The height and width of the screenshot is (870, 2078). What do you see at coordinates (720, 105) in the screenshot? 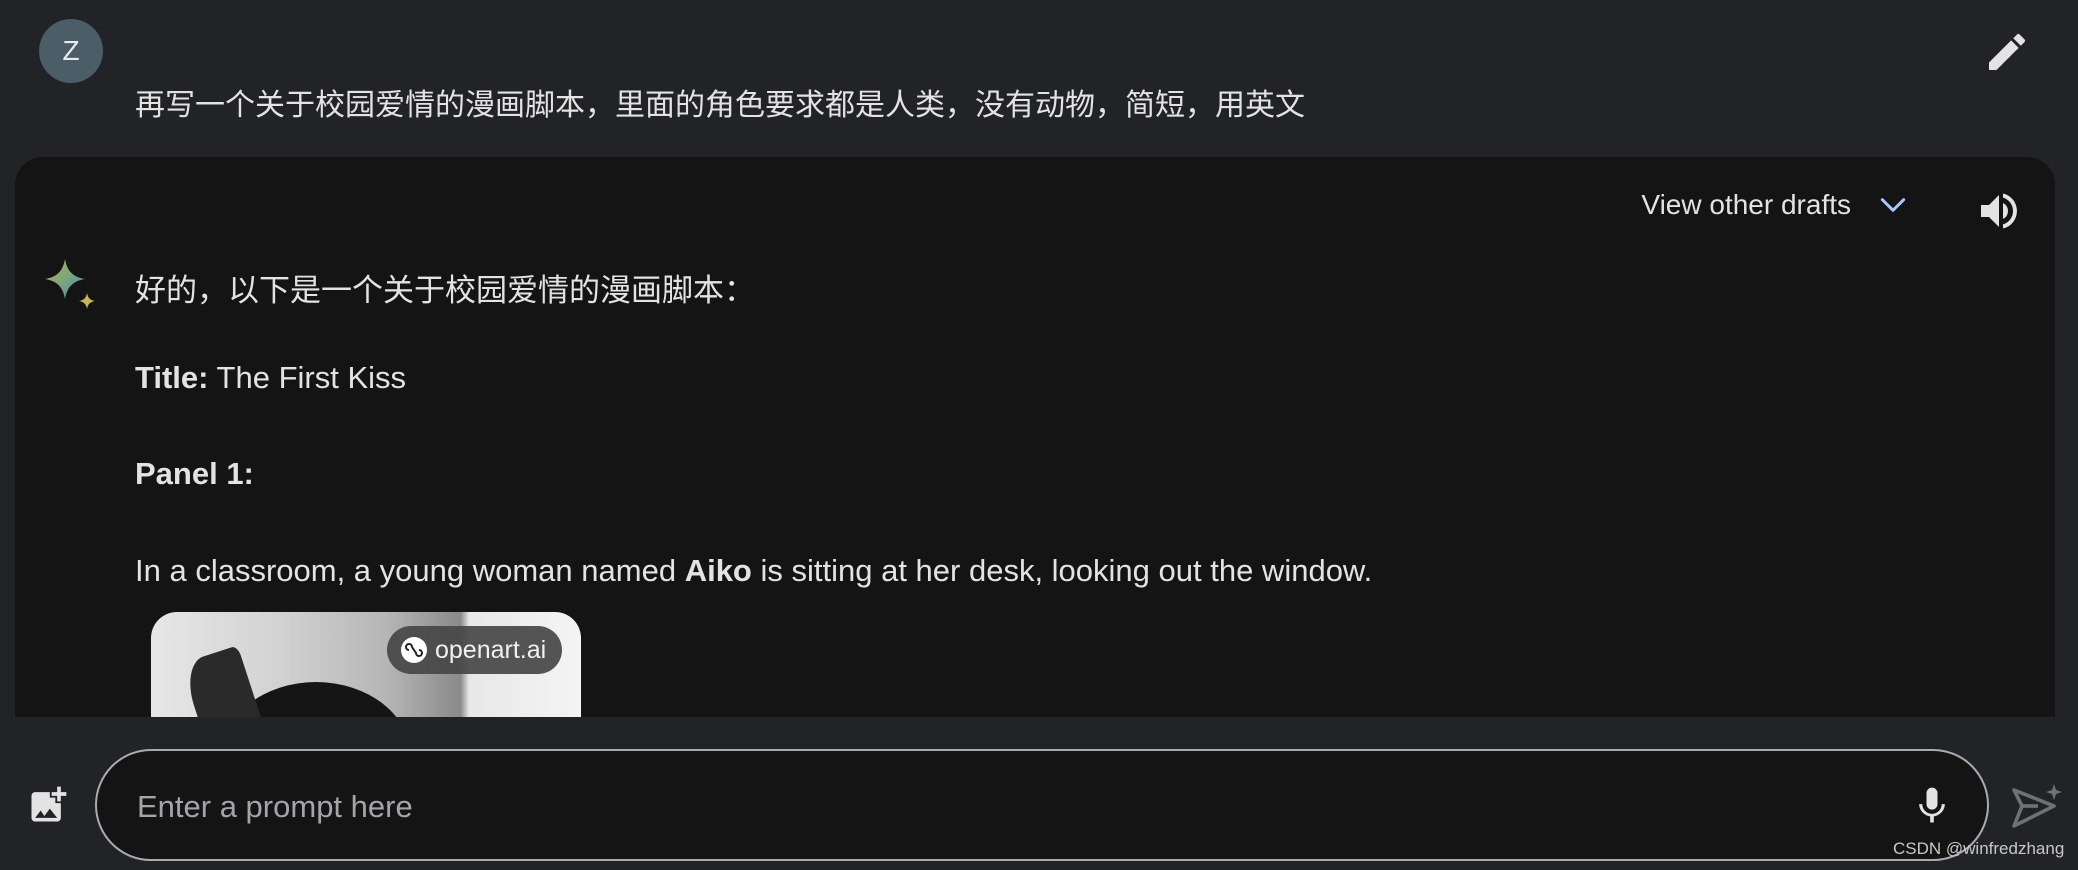
I see `user-query-text: 再写一个关于校园爱情的漫画脚本，里面的角色要求都是人类，没有动物，简短，用英文` at bounding box center [720, 105].